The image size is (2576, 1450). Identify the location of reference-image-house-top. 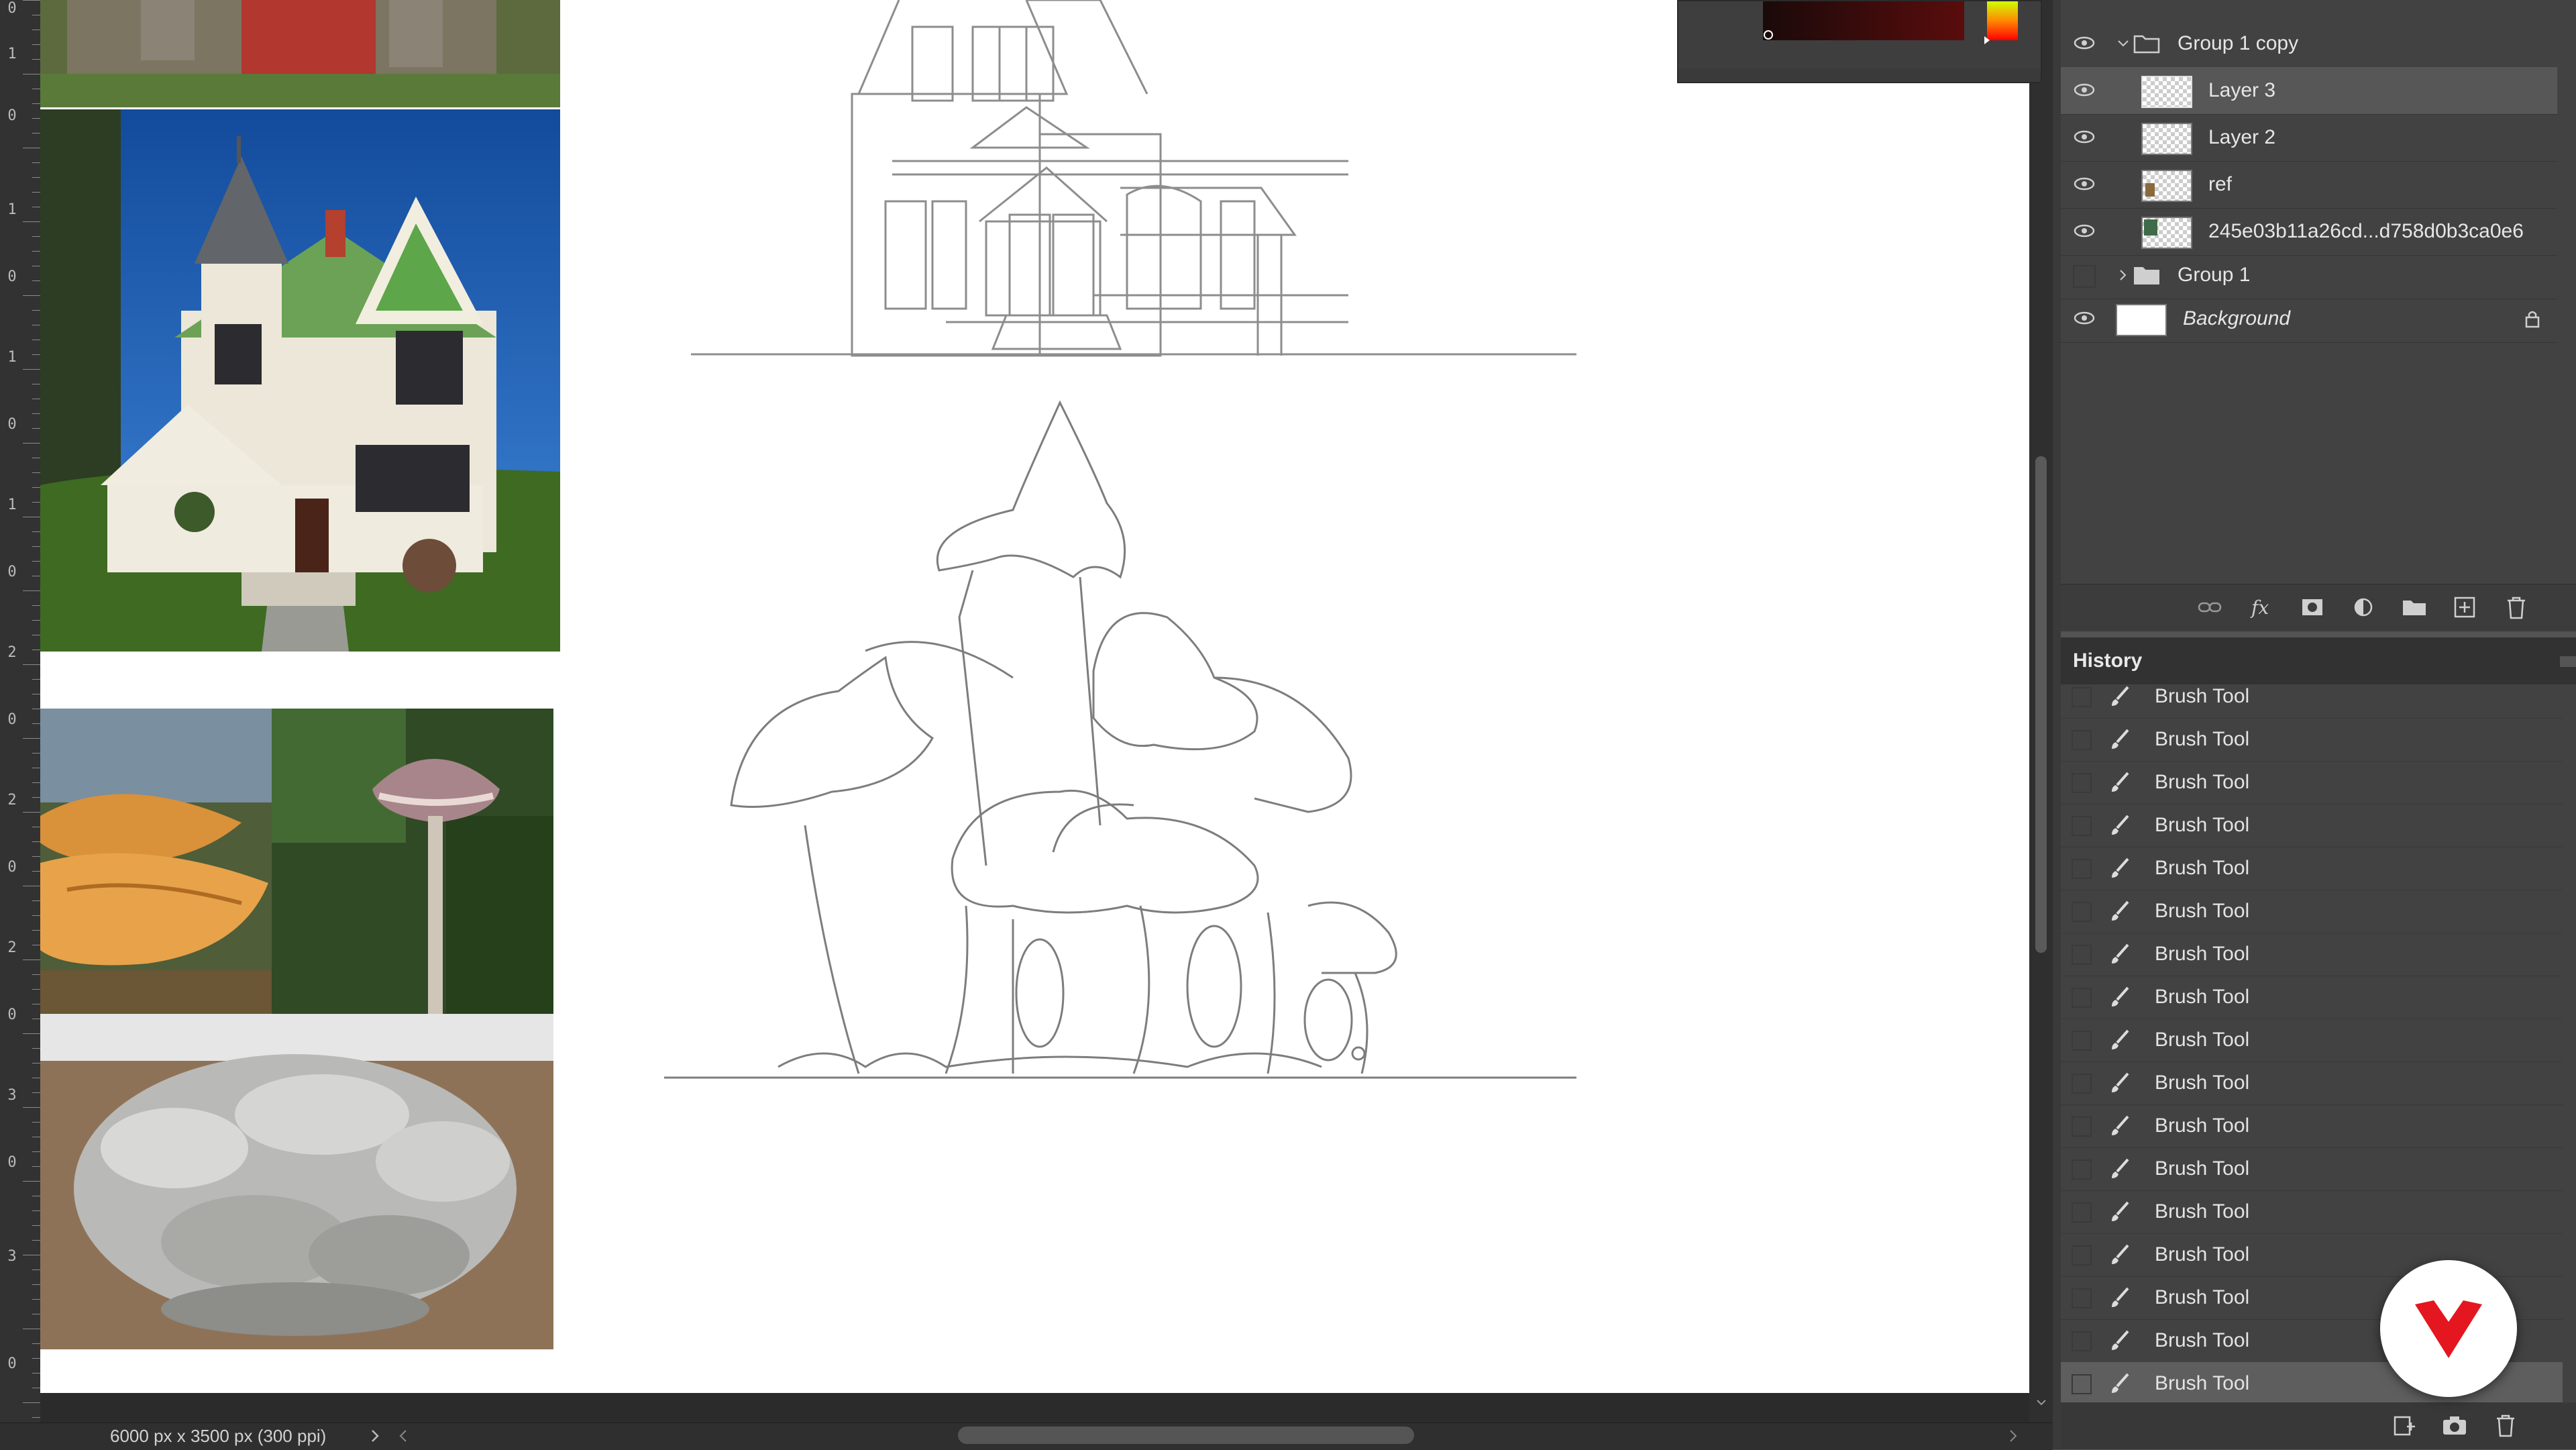
(300, 53).